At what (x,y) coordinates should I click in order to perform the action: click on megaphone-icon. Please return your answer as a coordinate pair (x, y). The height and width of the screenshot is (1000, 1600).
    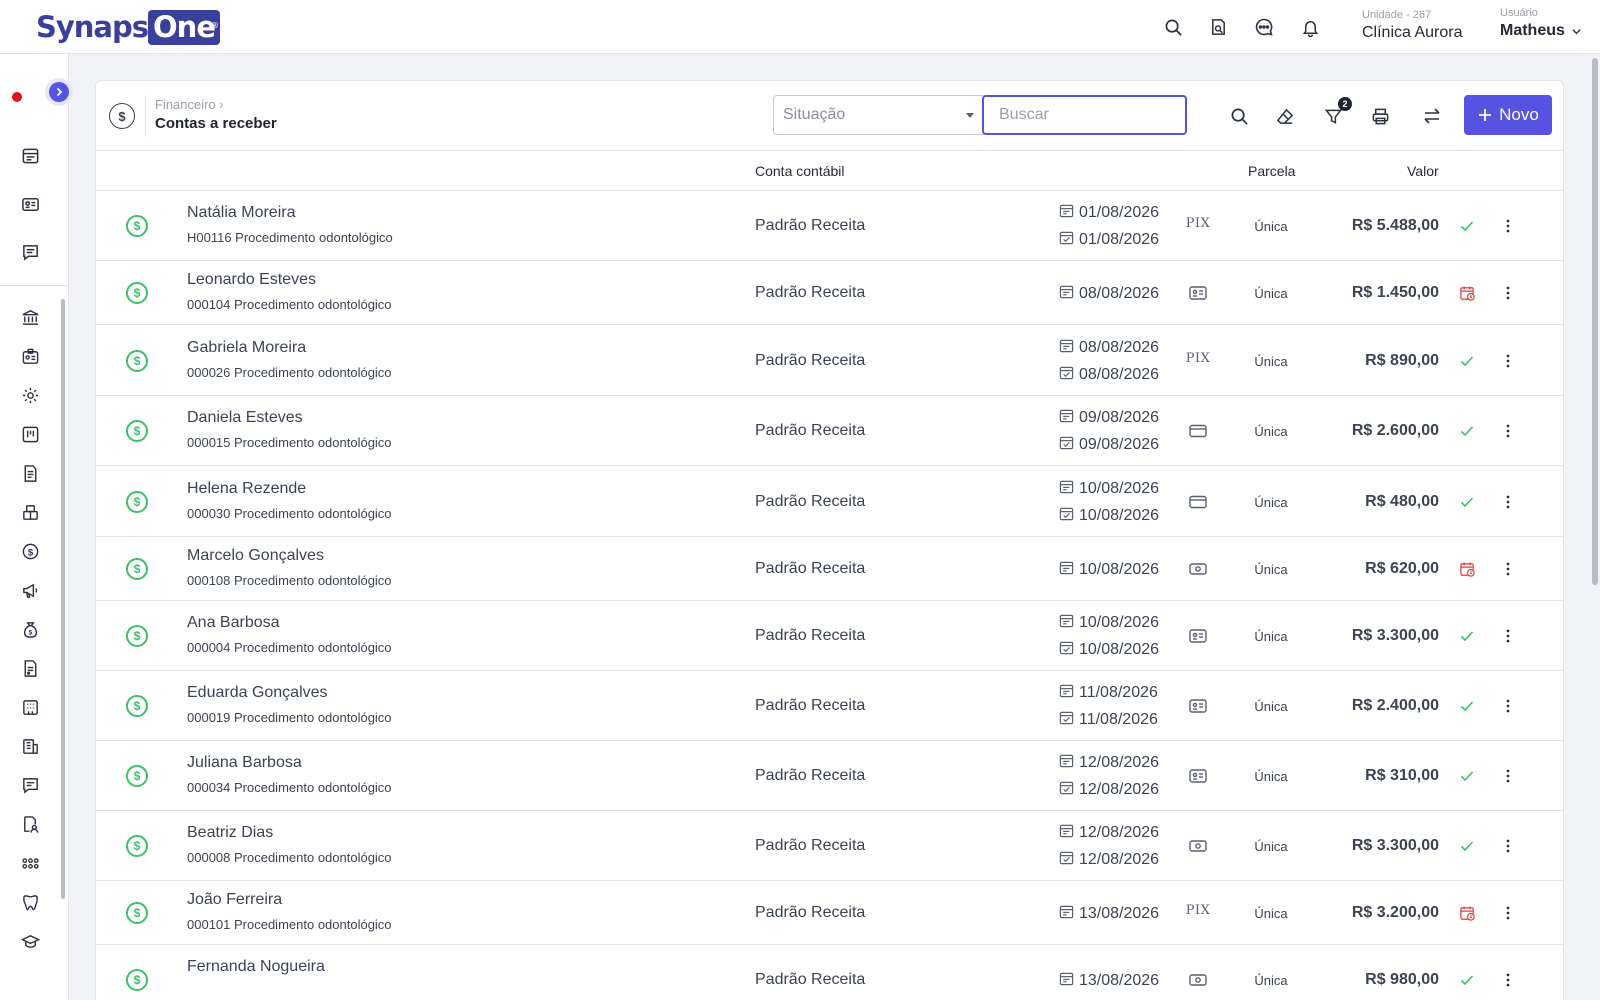
    Looking at the image, I should click on (30, 590).